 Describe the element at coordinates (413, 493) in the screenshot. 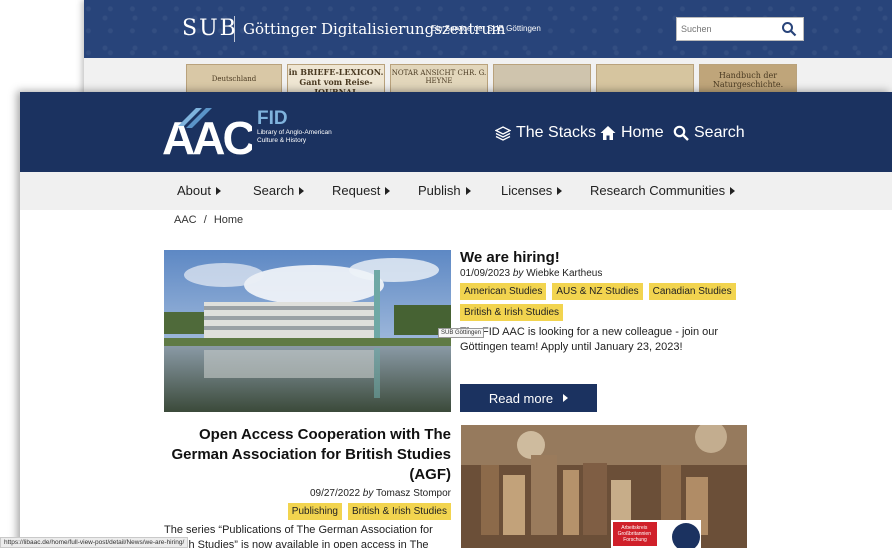

I see `post-author: Tomasz Stompor` at that location.